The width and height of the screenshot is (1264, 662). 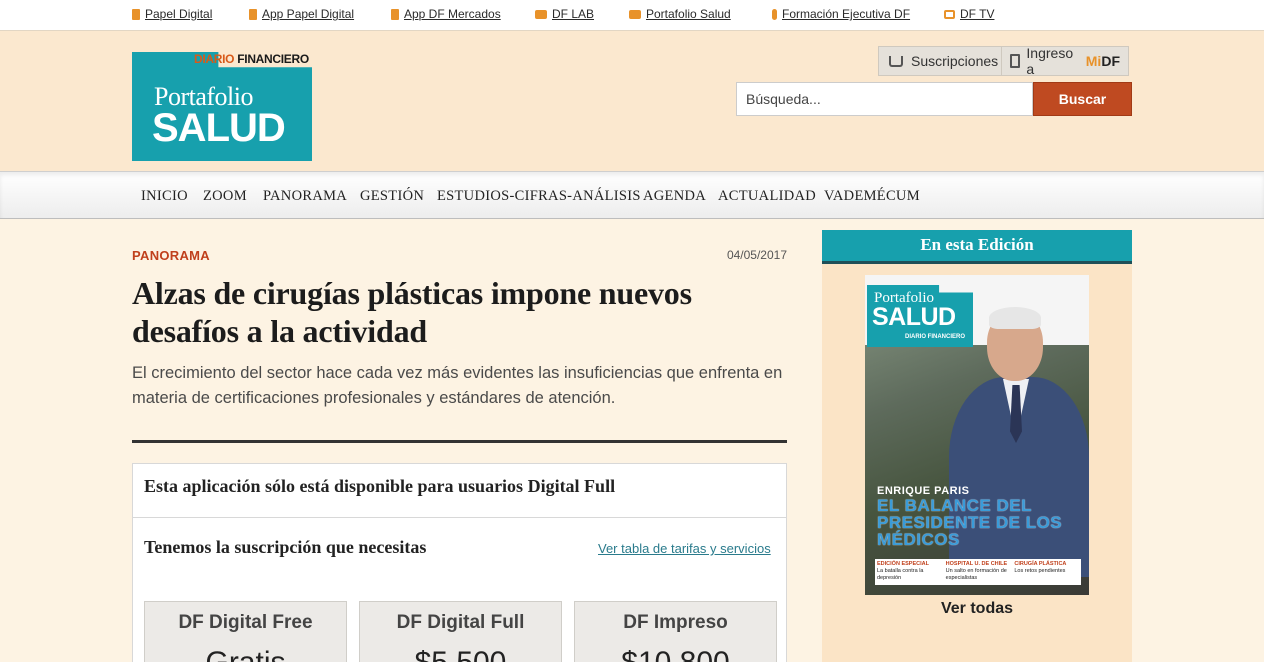 I want to click on topbar-link-df-lab: DF LAB, so click(x=564, y=14).